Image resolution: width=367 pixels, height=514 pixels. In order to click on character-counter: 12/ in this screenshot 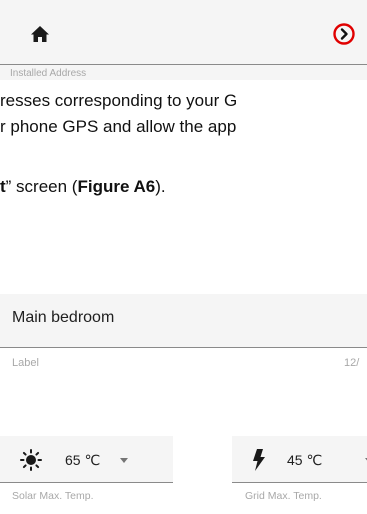, I will do `click(352, 363)`.